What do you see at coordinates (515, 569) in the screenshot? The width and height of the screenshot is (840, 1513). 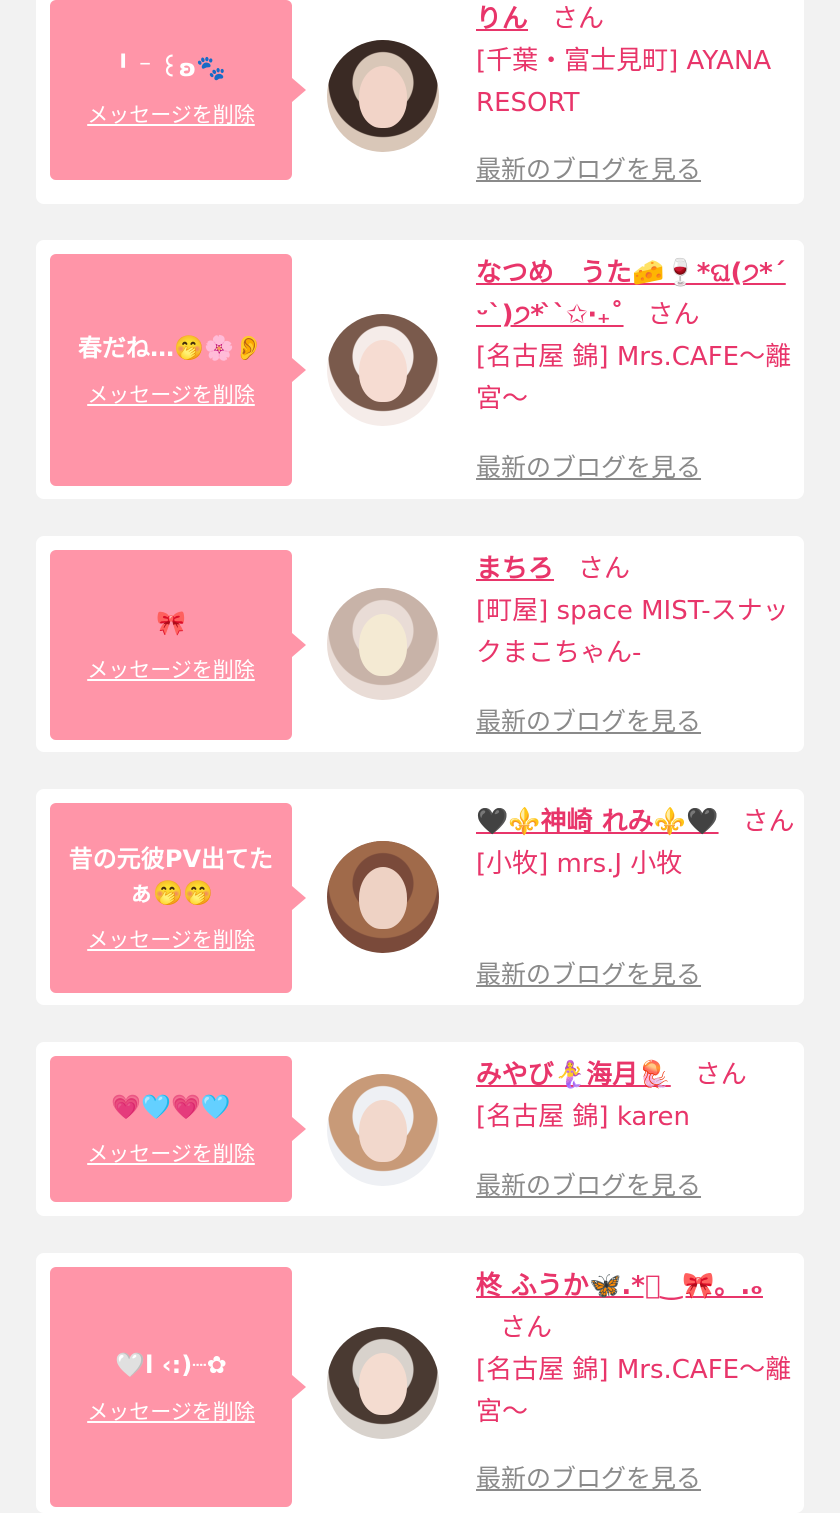 I see `cast-name-link: まちろ` at bounding box center [515, 569].